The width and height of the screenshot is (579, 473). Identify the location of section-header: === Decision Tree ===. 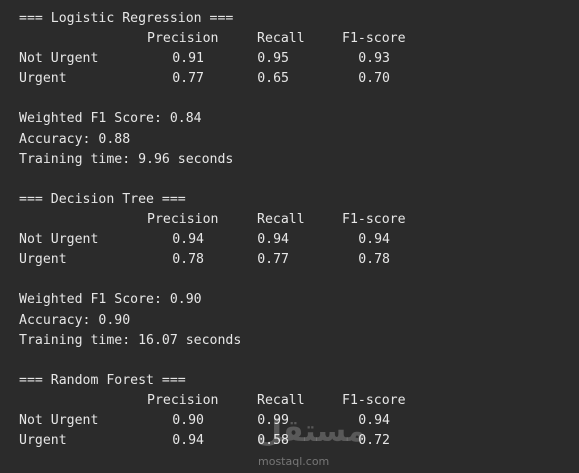
(102, 199).